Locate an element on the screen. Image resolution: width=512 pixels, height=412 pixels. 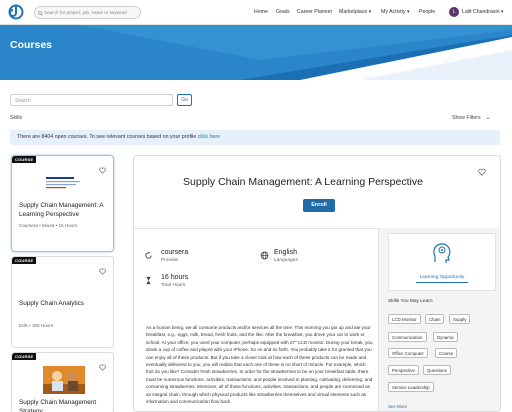
course-meta: EdX • 180 Hours is located at coordinates (36, 325).